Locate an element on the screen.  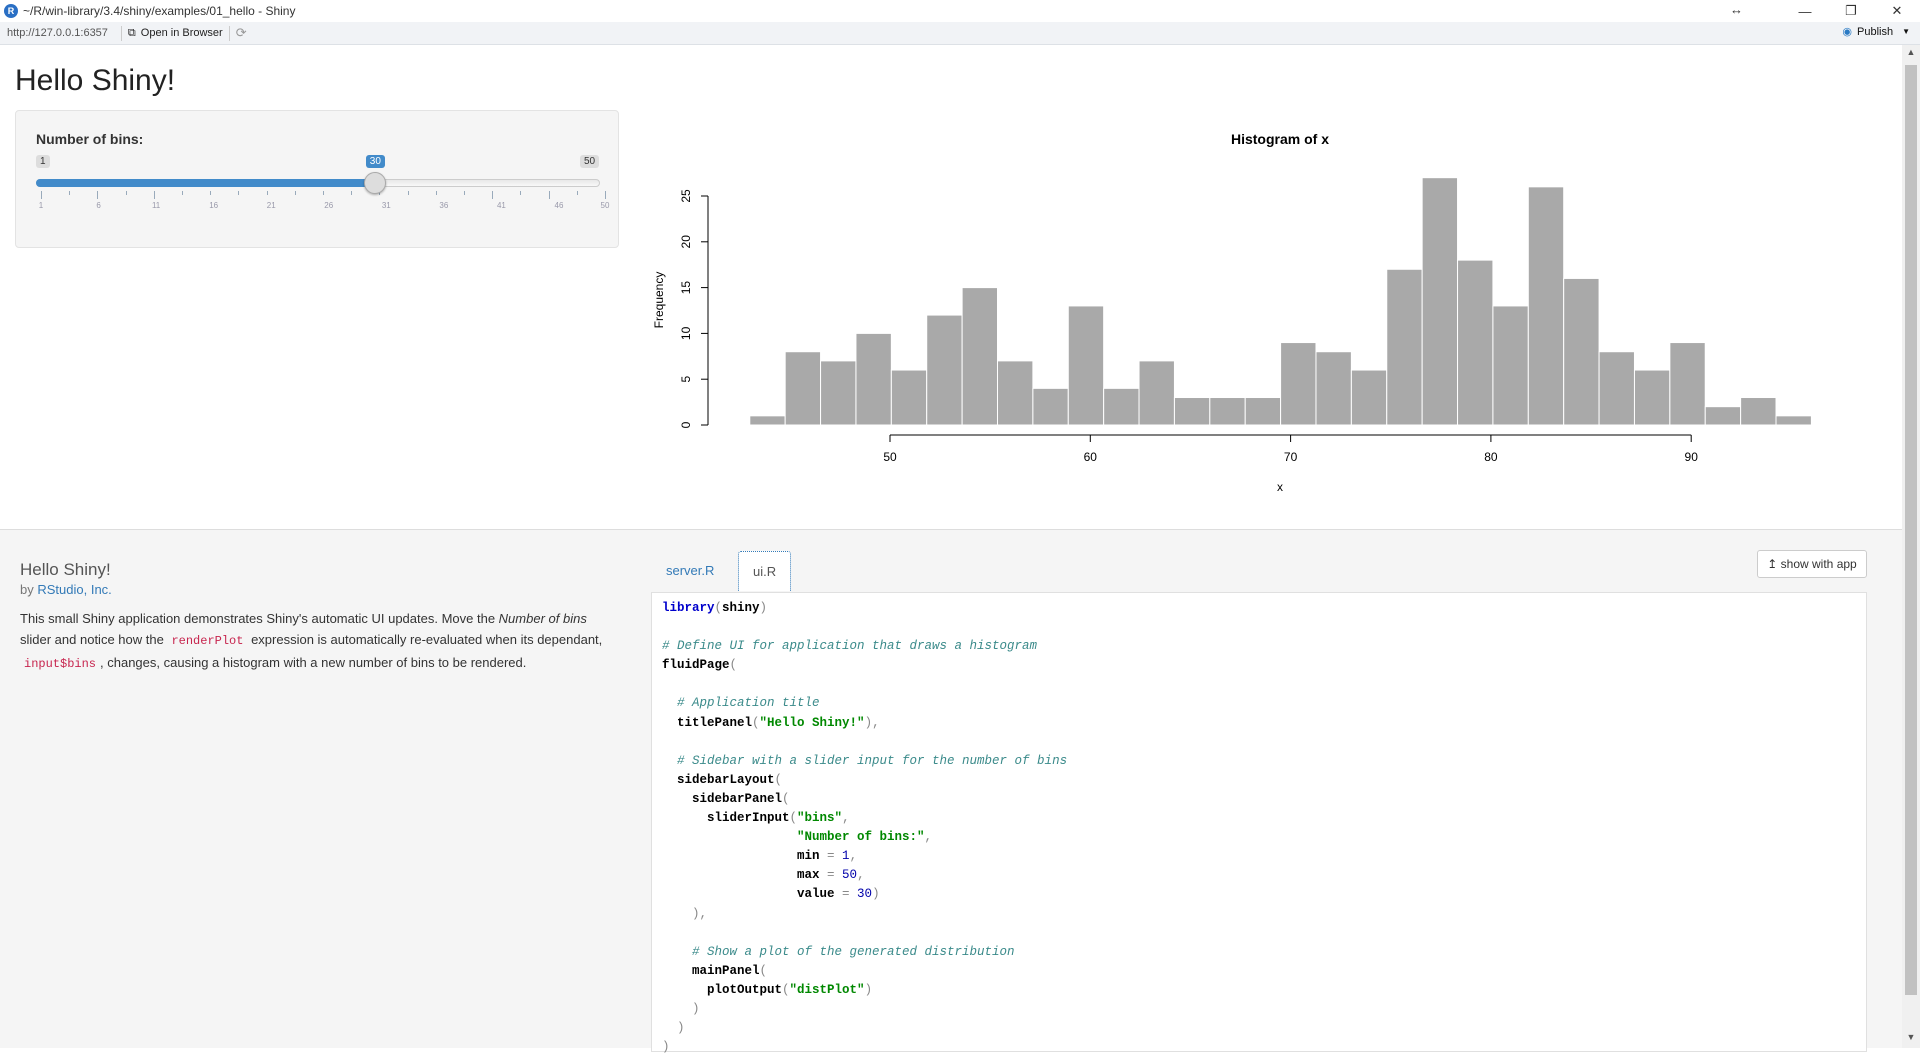
show-with-app-button: ↥ show with app is located at coordinates (1812, 564).